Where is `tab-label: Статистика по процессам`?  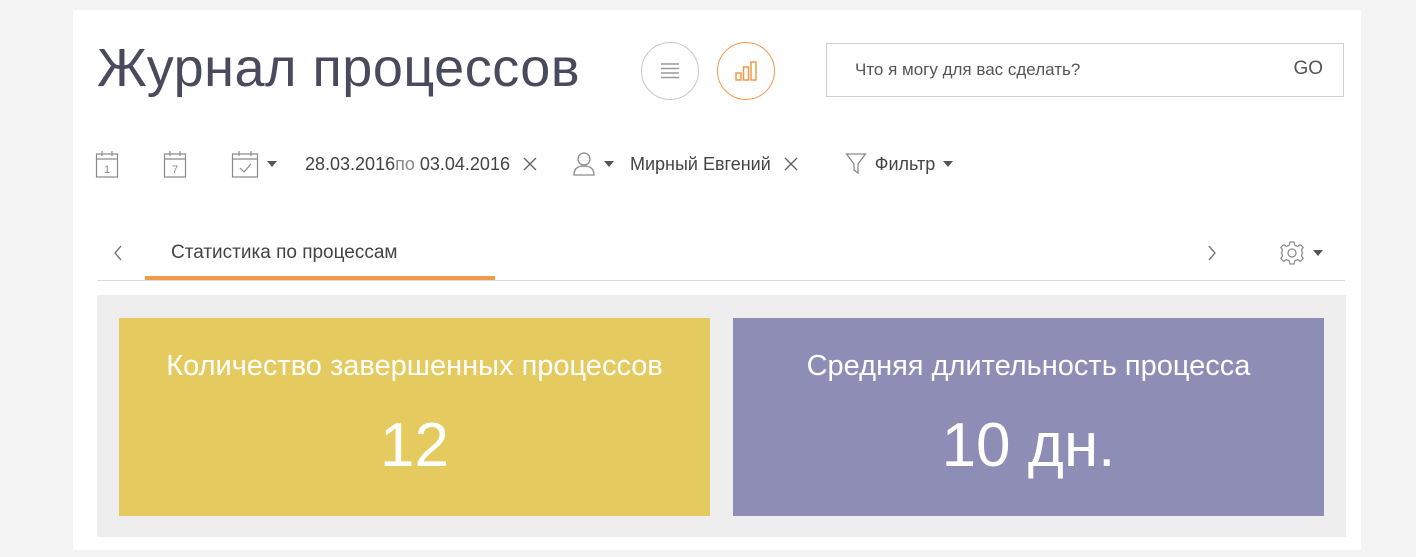
tab-label: Статистика по процессам is located at coordinates (284, 252).